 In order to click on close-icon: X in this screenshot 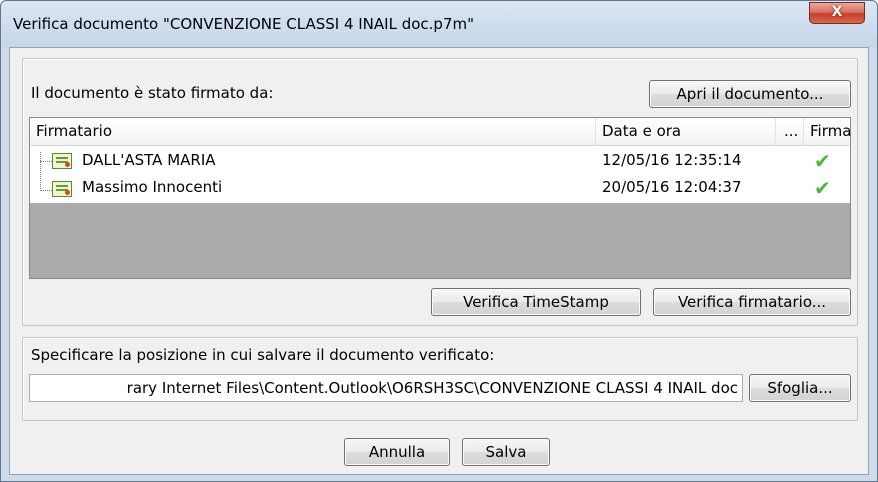, I will do `click(837, 12)`.